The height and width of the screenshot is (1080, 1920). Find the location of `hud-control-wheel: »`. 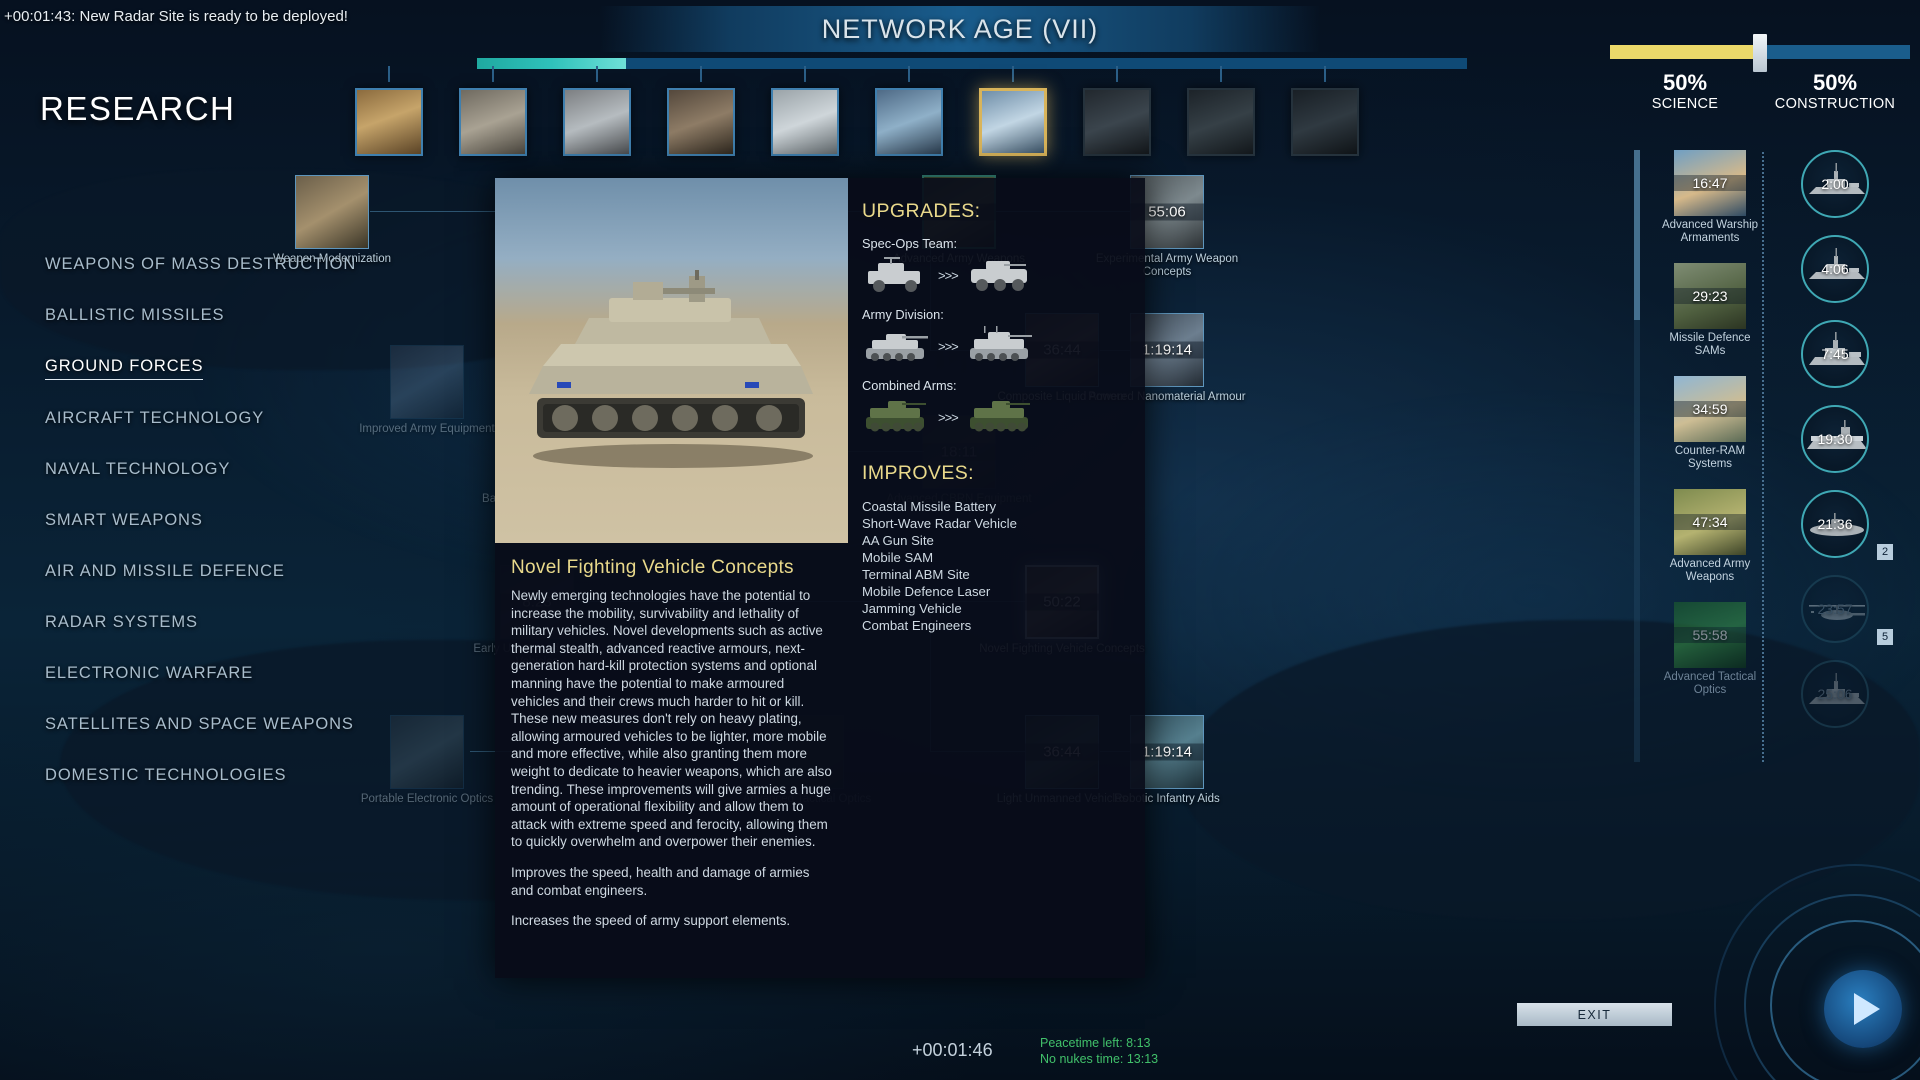

hud-control-wheel: » is located at coordinates (1740, 940).